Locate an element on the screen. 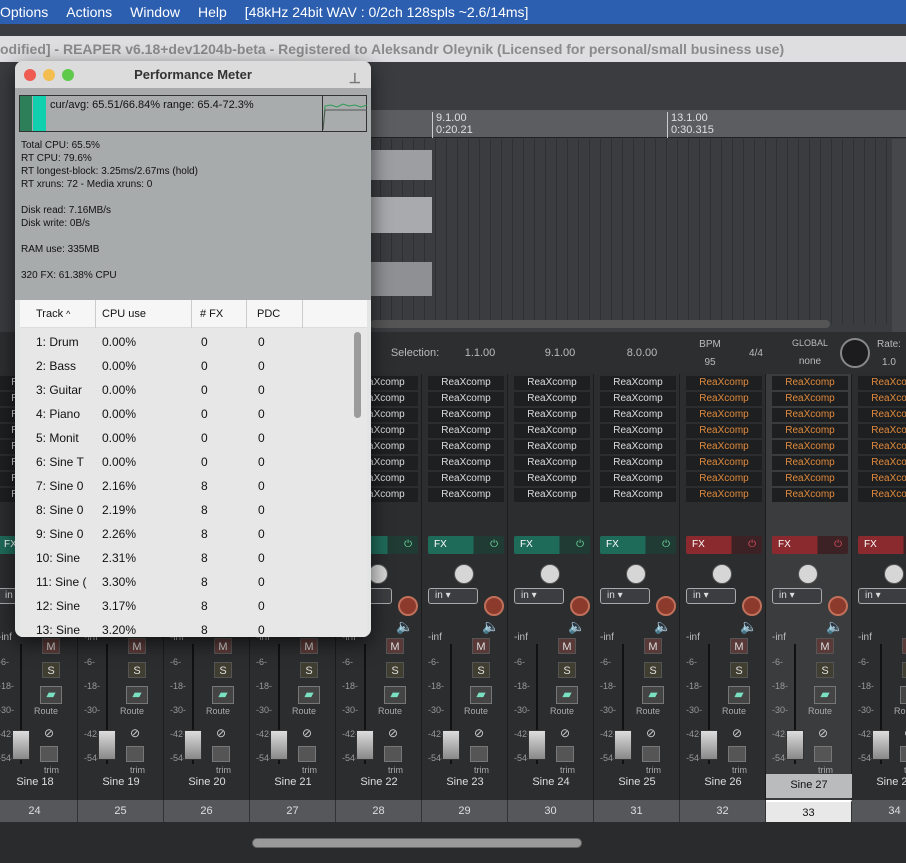 The width and height of the screenshot is (906, 863). mixer-scrollbar is located at coordinates (417, 843).